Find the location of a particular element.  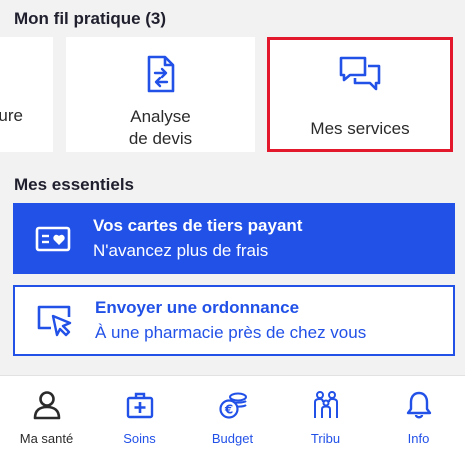

screen-cursor-icon is located at coordinates (55, 321).